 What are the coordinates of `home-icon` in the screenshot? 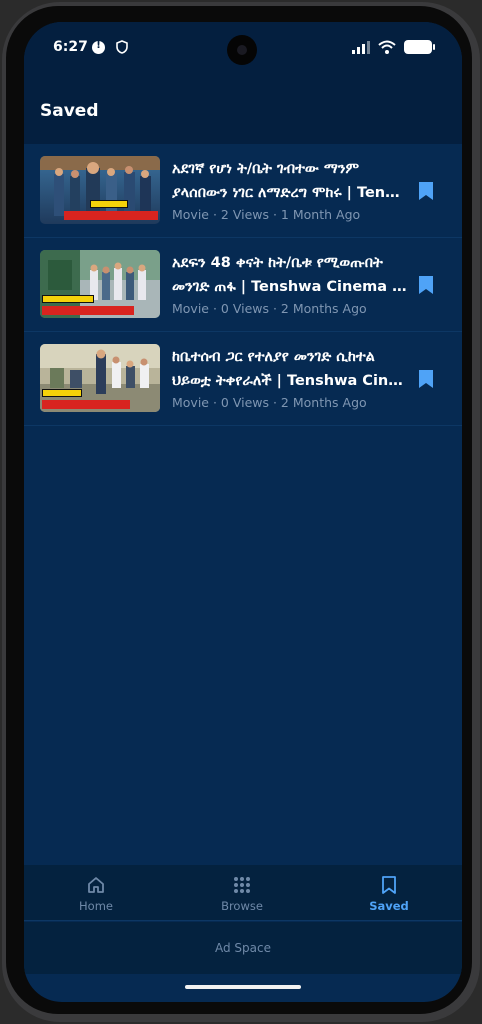 It's located at (96, 885).